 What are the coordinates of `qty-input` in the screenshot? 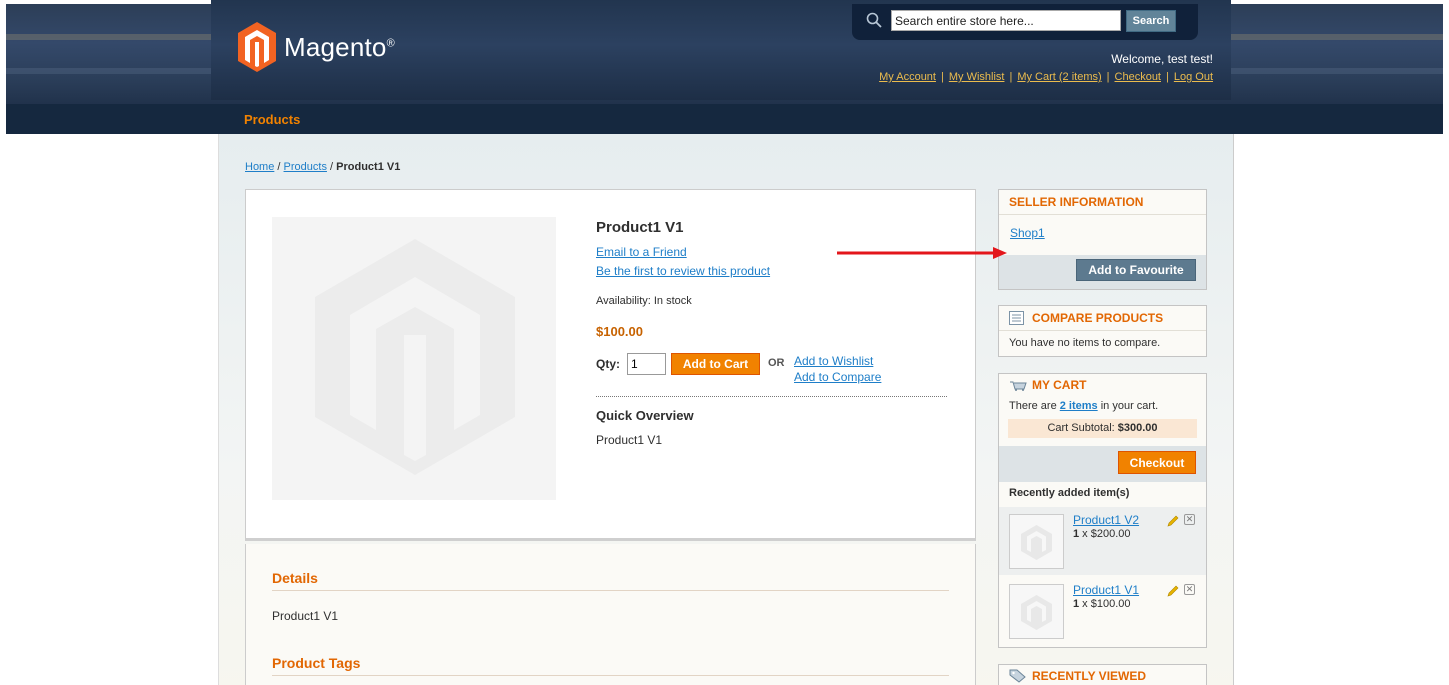 It's located at (646, 364).